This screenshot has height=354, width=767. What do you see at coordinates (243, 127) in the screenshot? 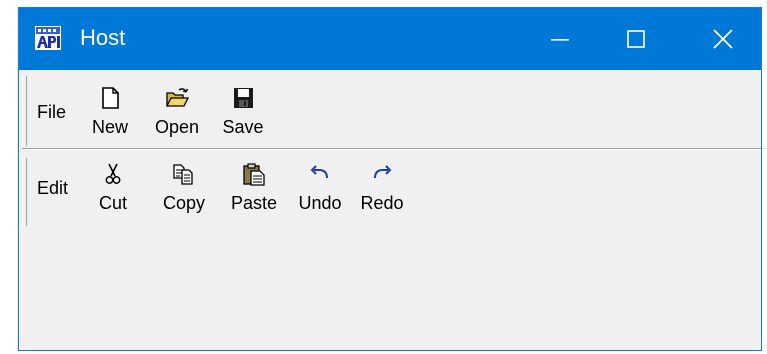
I see `save-label: Save` at bounding box center [243, 127].